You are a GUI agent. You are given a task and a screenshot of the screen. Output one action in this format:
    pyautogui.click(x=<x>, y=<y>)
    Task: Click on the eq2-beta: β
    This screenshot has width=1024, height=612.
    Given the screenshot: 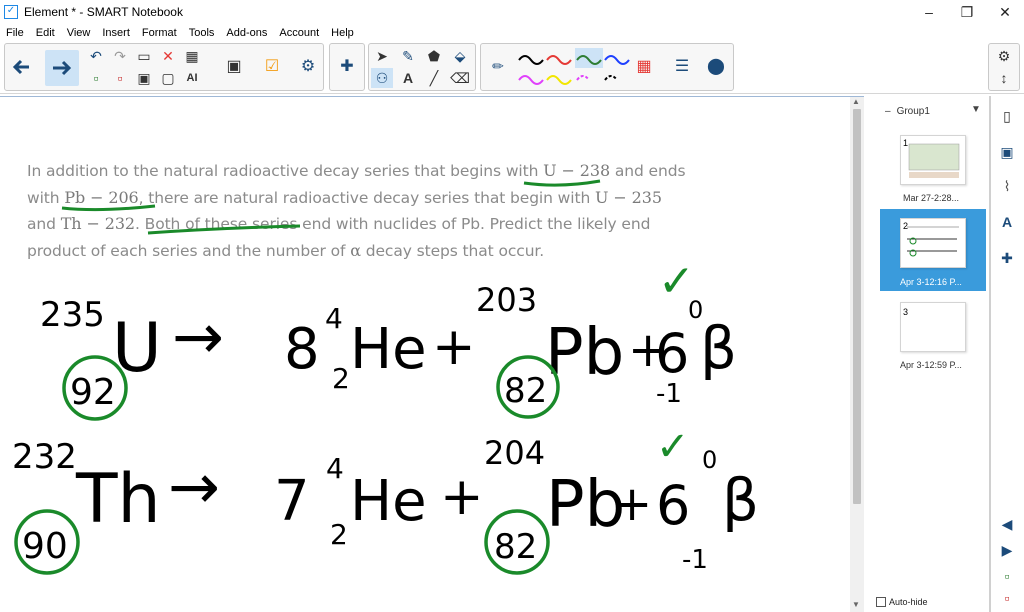 What is the action you would take?
    pyautogui.click(x=740, y=500)
    